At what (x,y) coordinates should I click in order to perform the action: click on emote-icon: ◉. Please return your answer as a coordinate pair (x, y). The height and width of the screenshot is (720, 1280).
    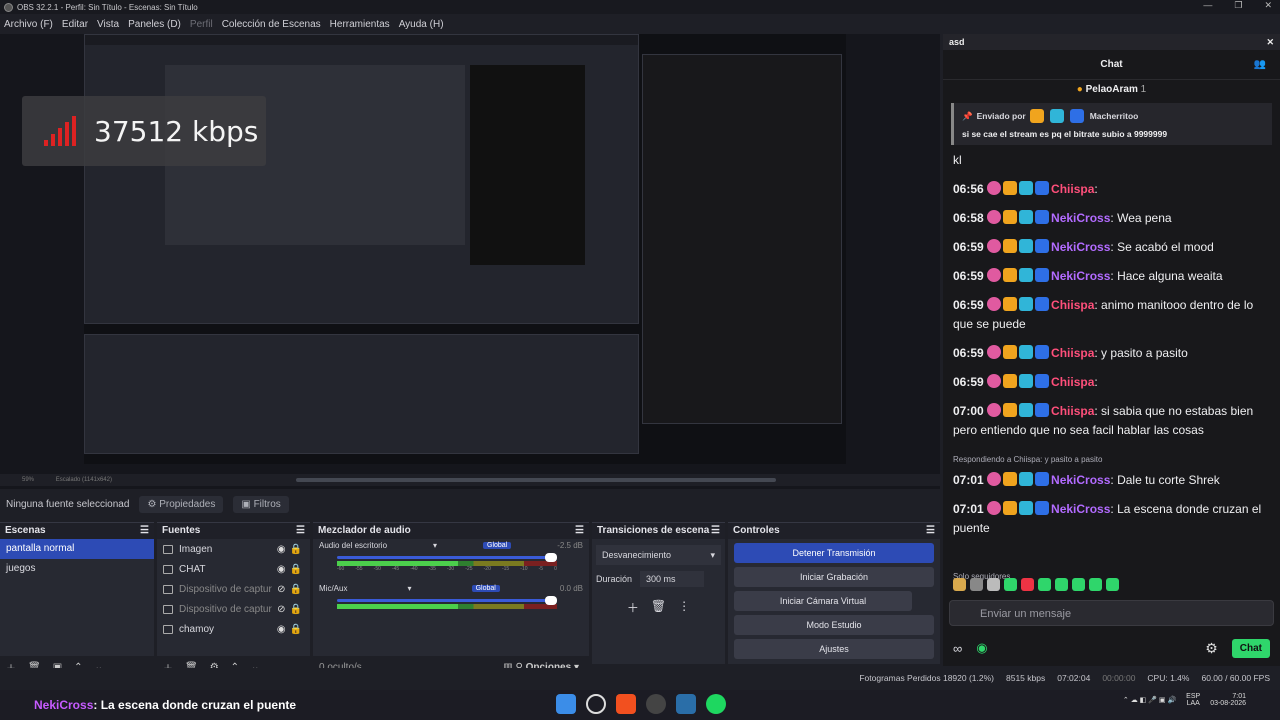
    Looking at the image, I should click on (981, 648).